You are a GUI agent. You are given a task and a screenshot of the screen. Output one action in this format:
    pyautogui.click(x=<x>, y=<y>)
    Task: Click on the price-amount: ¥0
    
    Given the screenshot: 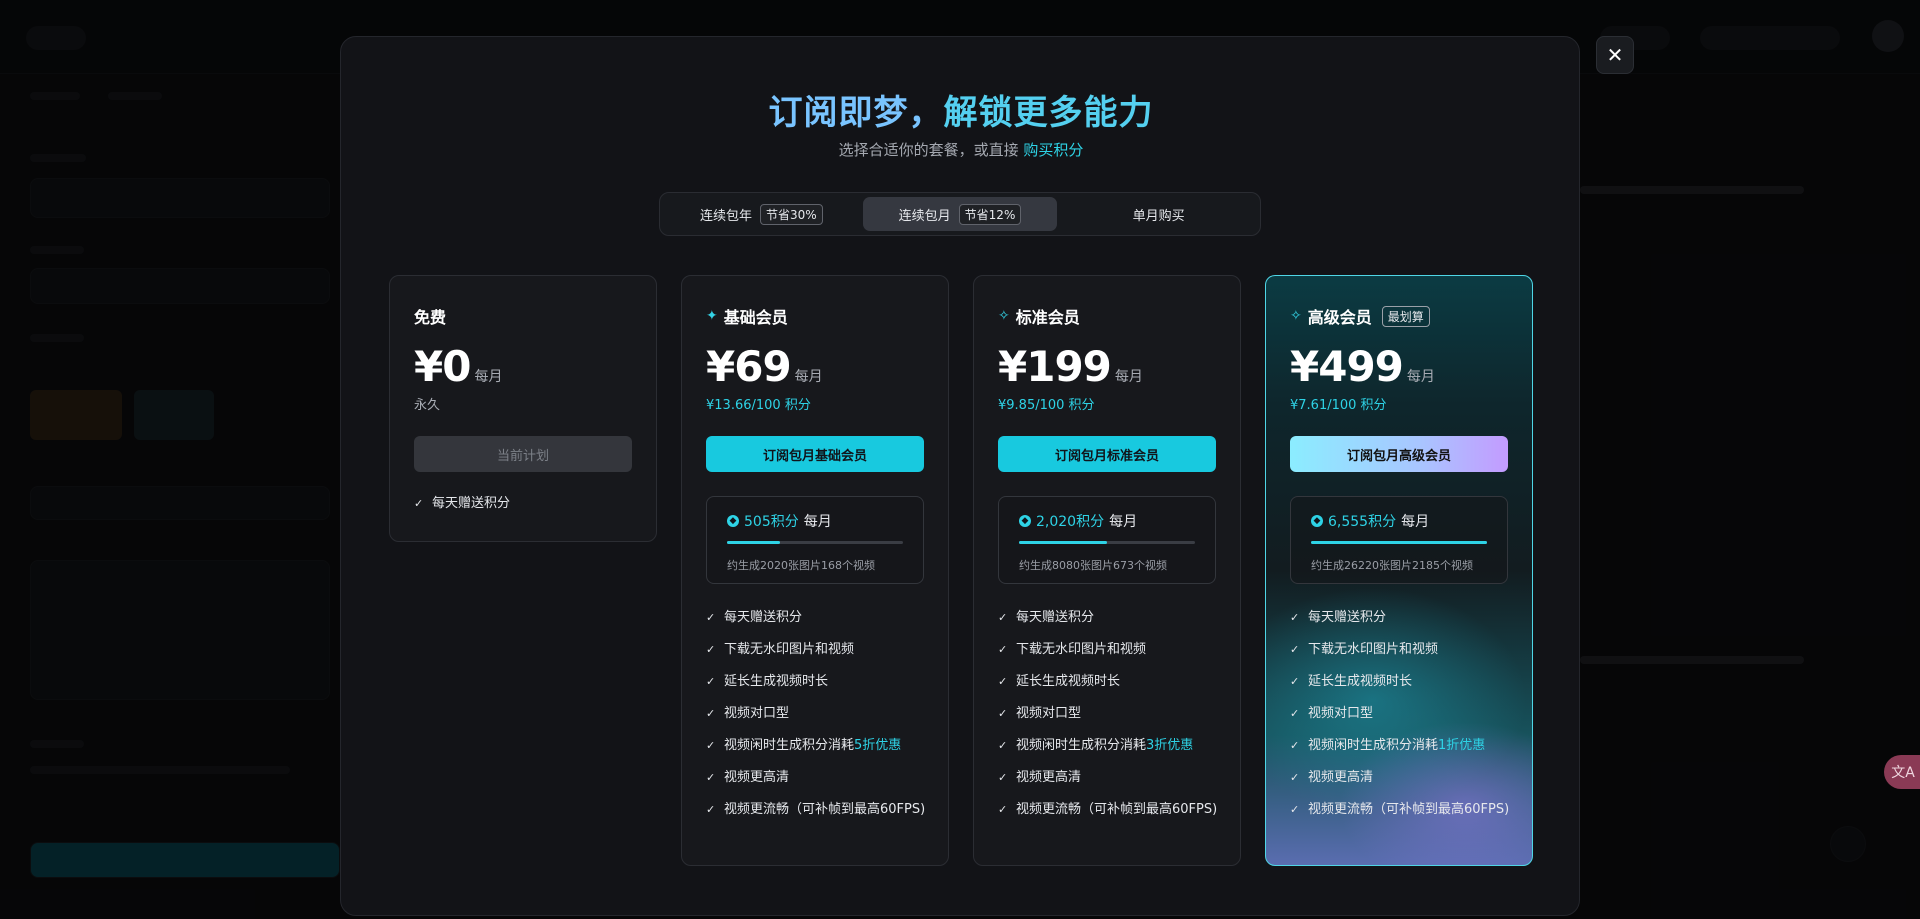 What is the action you would take?
    pyautogui.click(x=442, y=366)
    